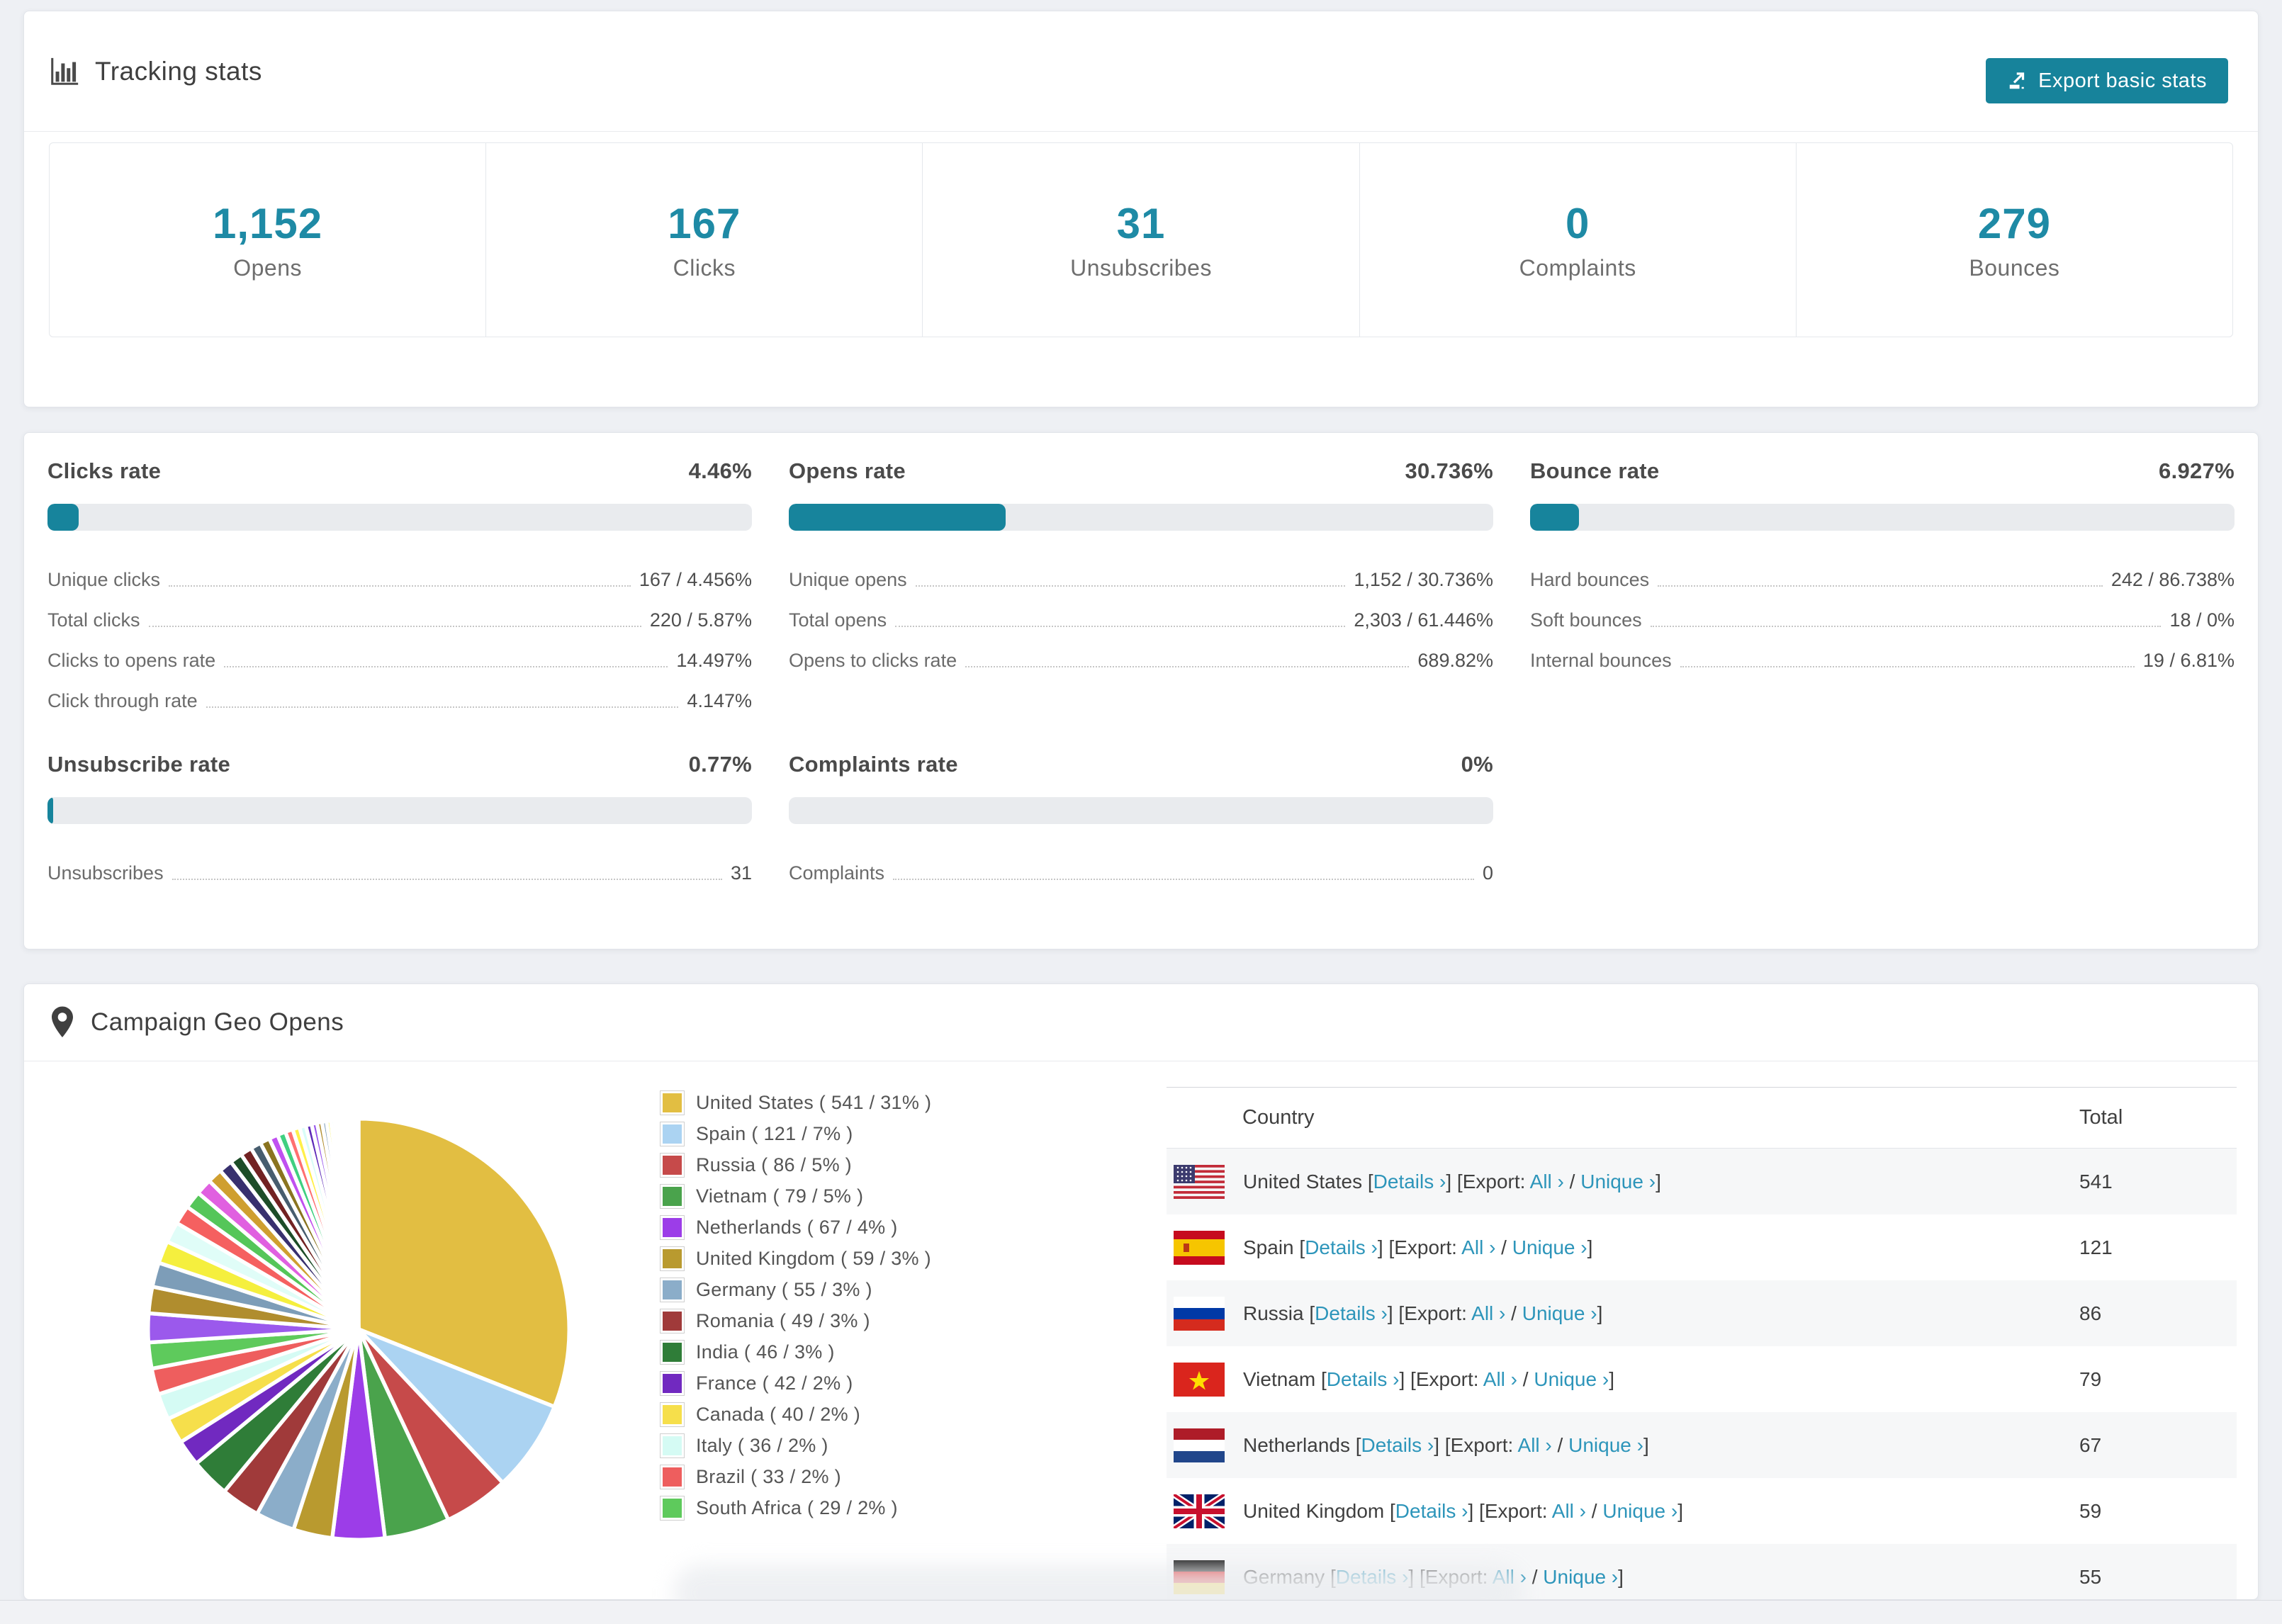  I want to click on stat-box-clicks: 167 Clicks, so click(704, 240).